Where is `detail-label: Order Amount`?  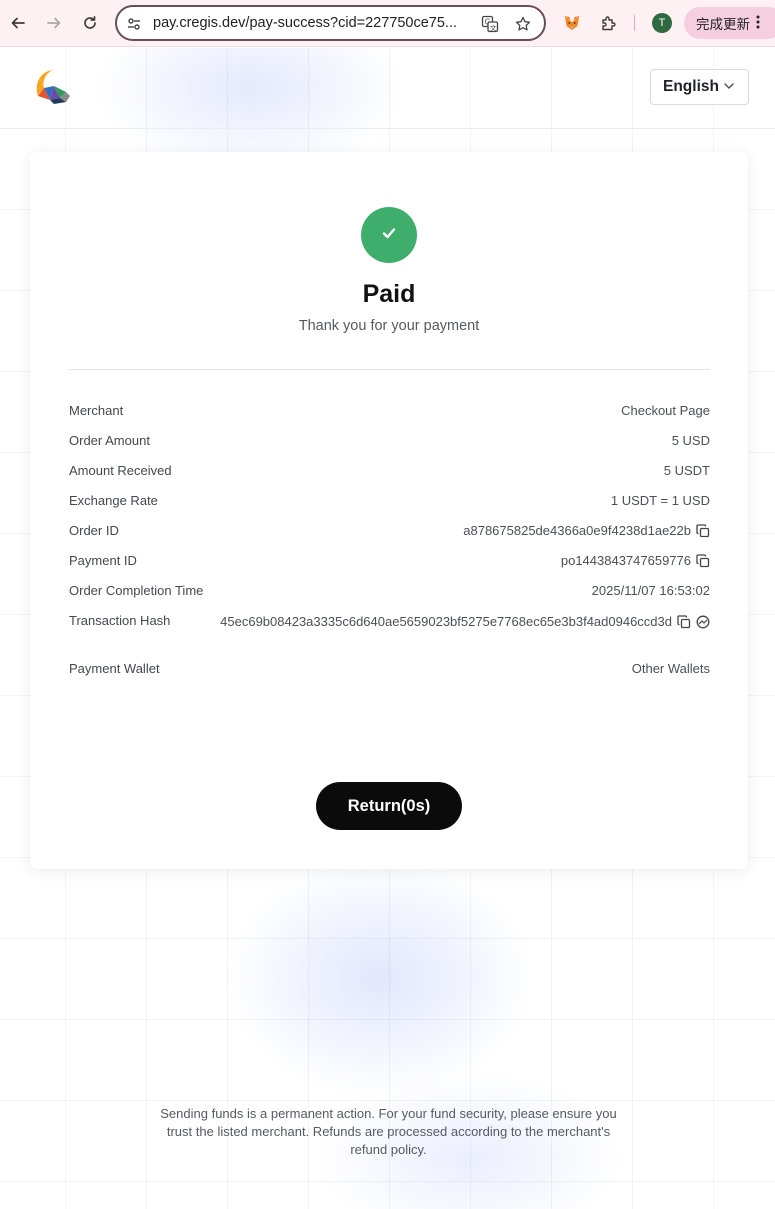
detail-label: Order Amount is located at coordinates (109, 440).